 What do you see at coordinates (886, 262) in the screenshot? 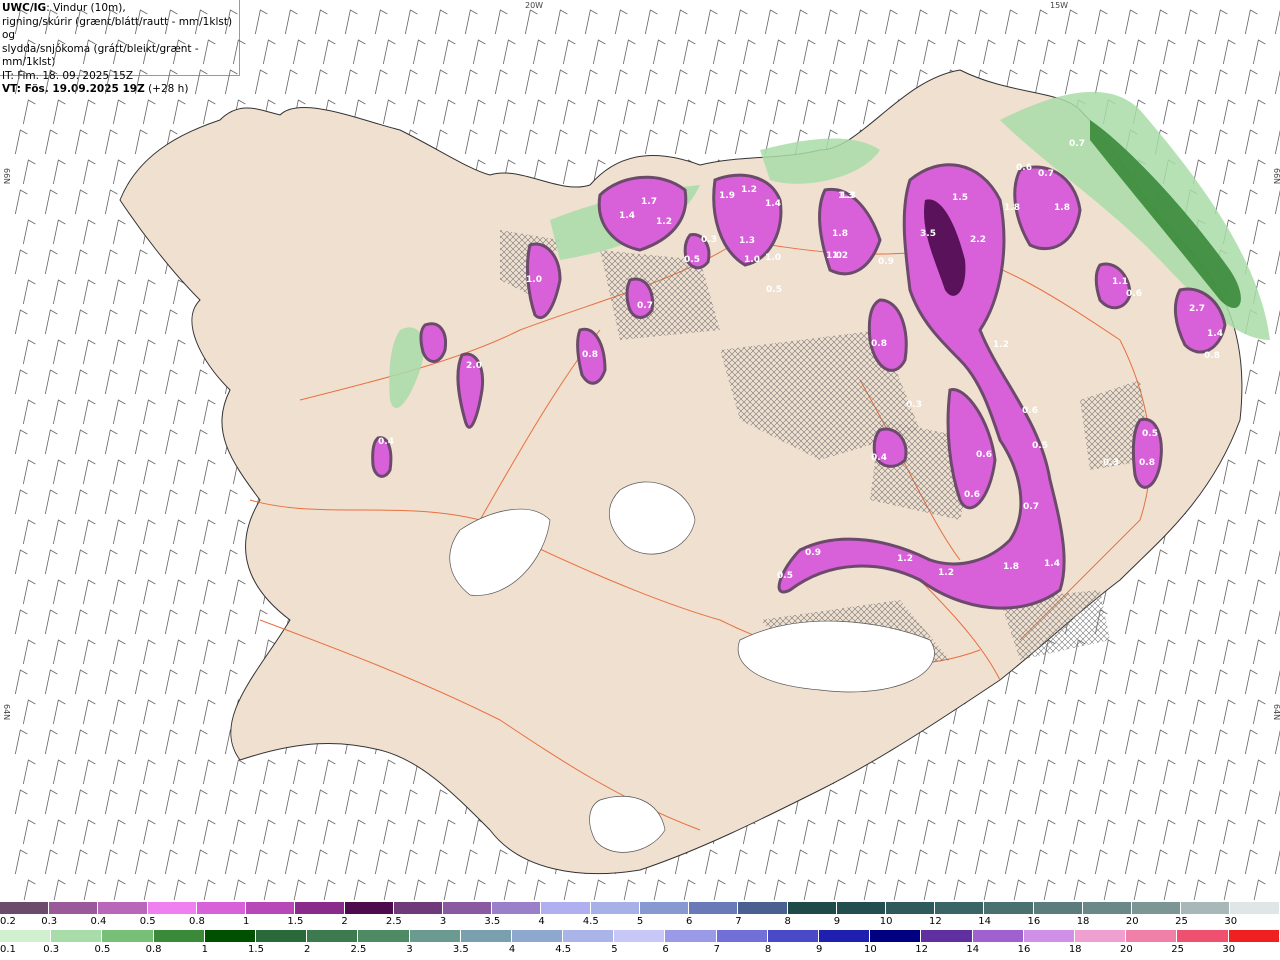
I see `precip-value-label: 0.9` at bounding box center [886, 262].